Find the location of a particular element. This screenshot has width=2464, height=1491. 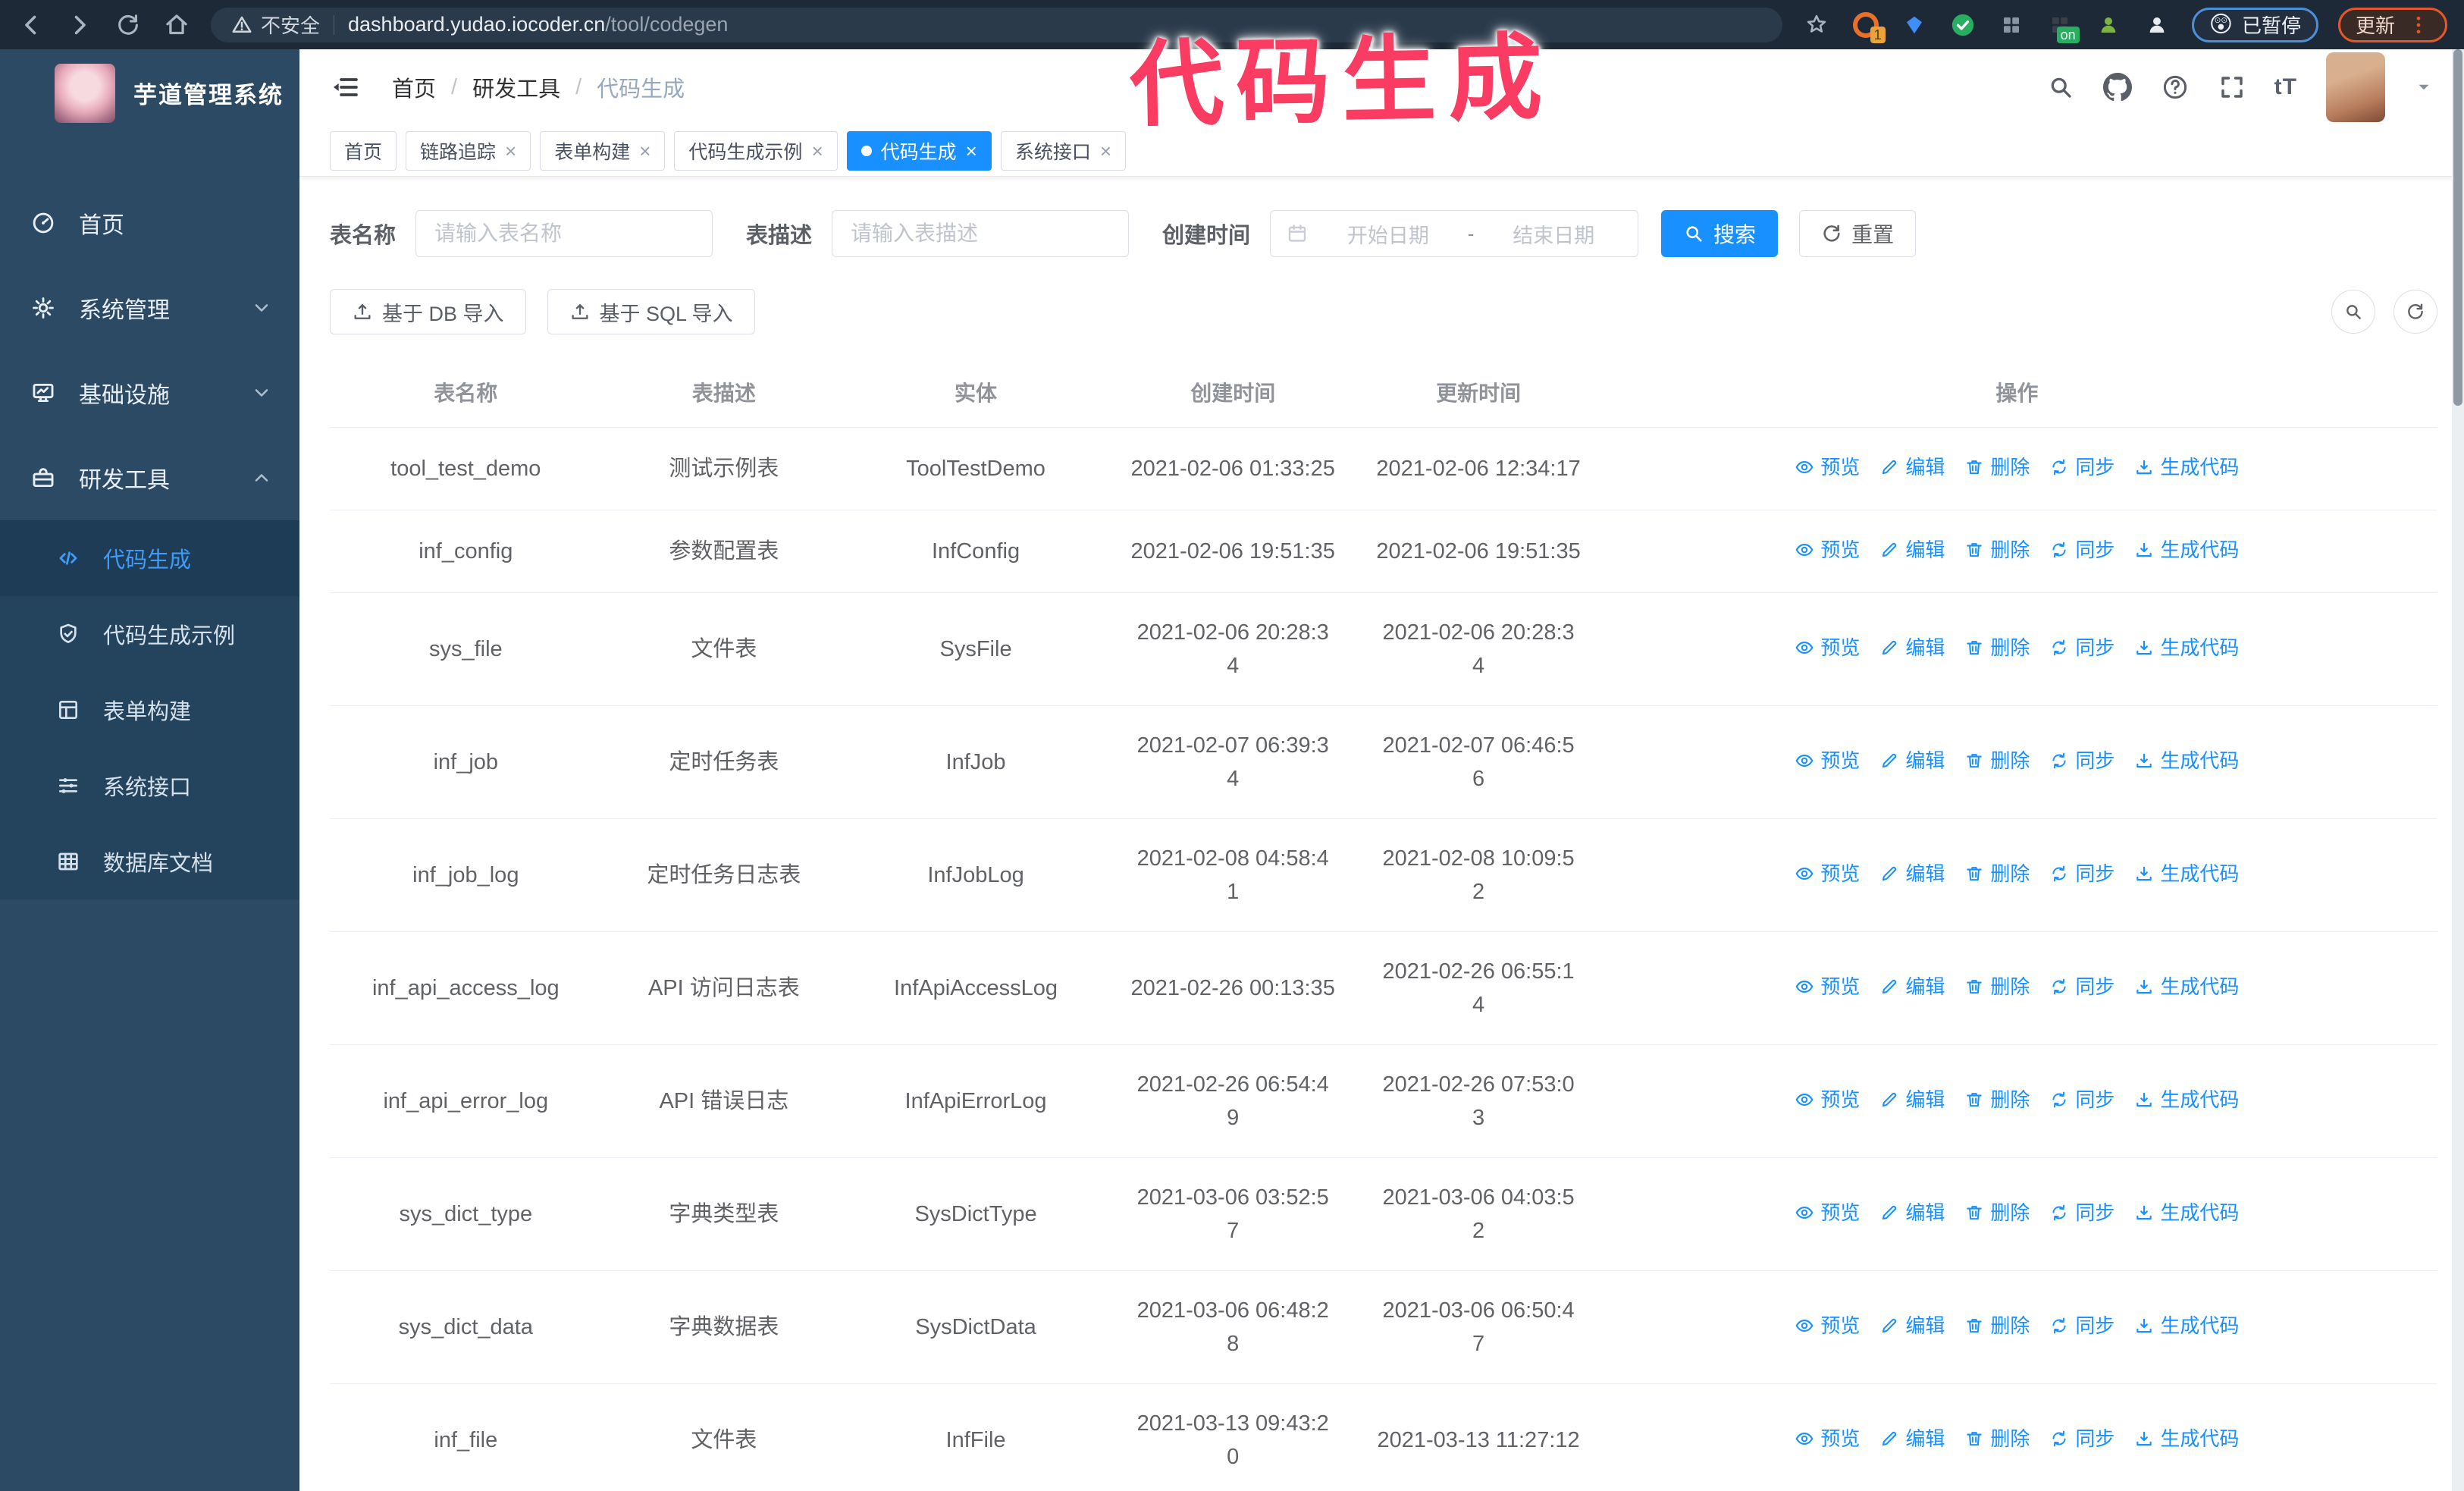

bookmark-star-icon is located at coordinates (1816, 25).